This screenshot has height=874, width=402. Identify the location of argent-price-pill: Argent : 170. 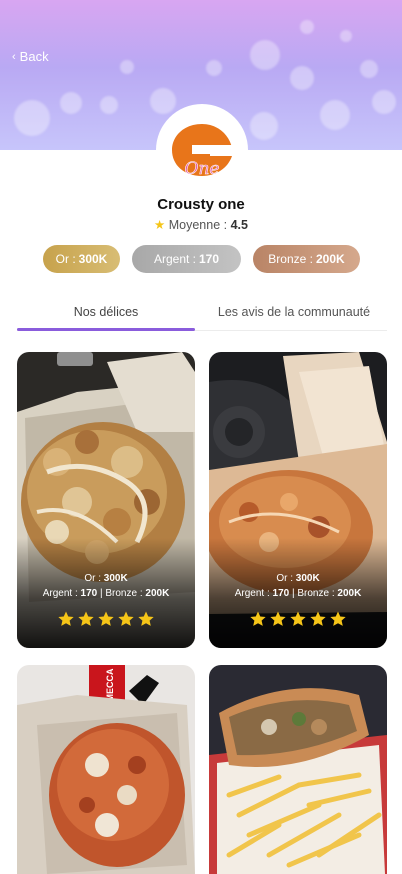
(186, 259).